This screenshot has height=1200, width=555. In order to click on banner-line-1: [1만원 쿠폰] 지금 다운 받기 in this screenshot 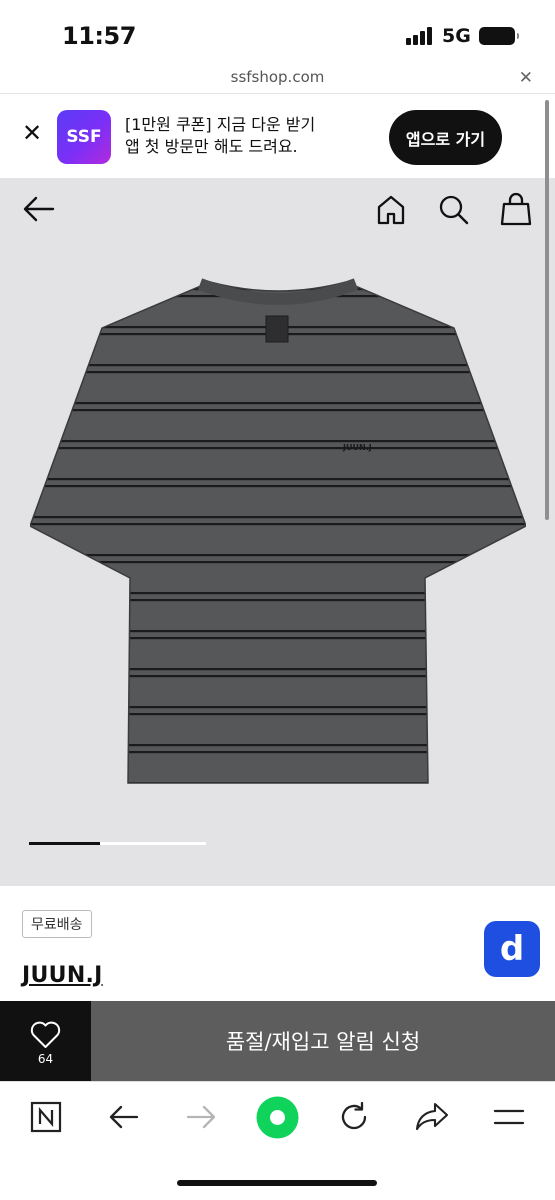, I will do `click(220, 124)`.